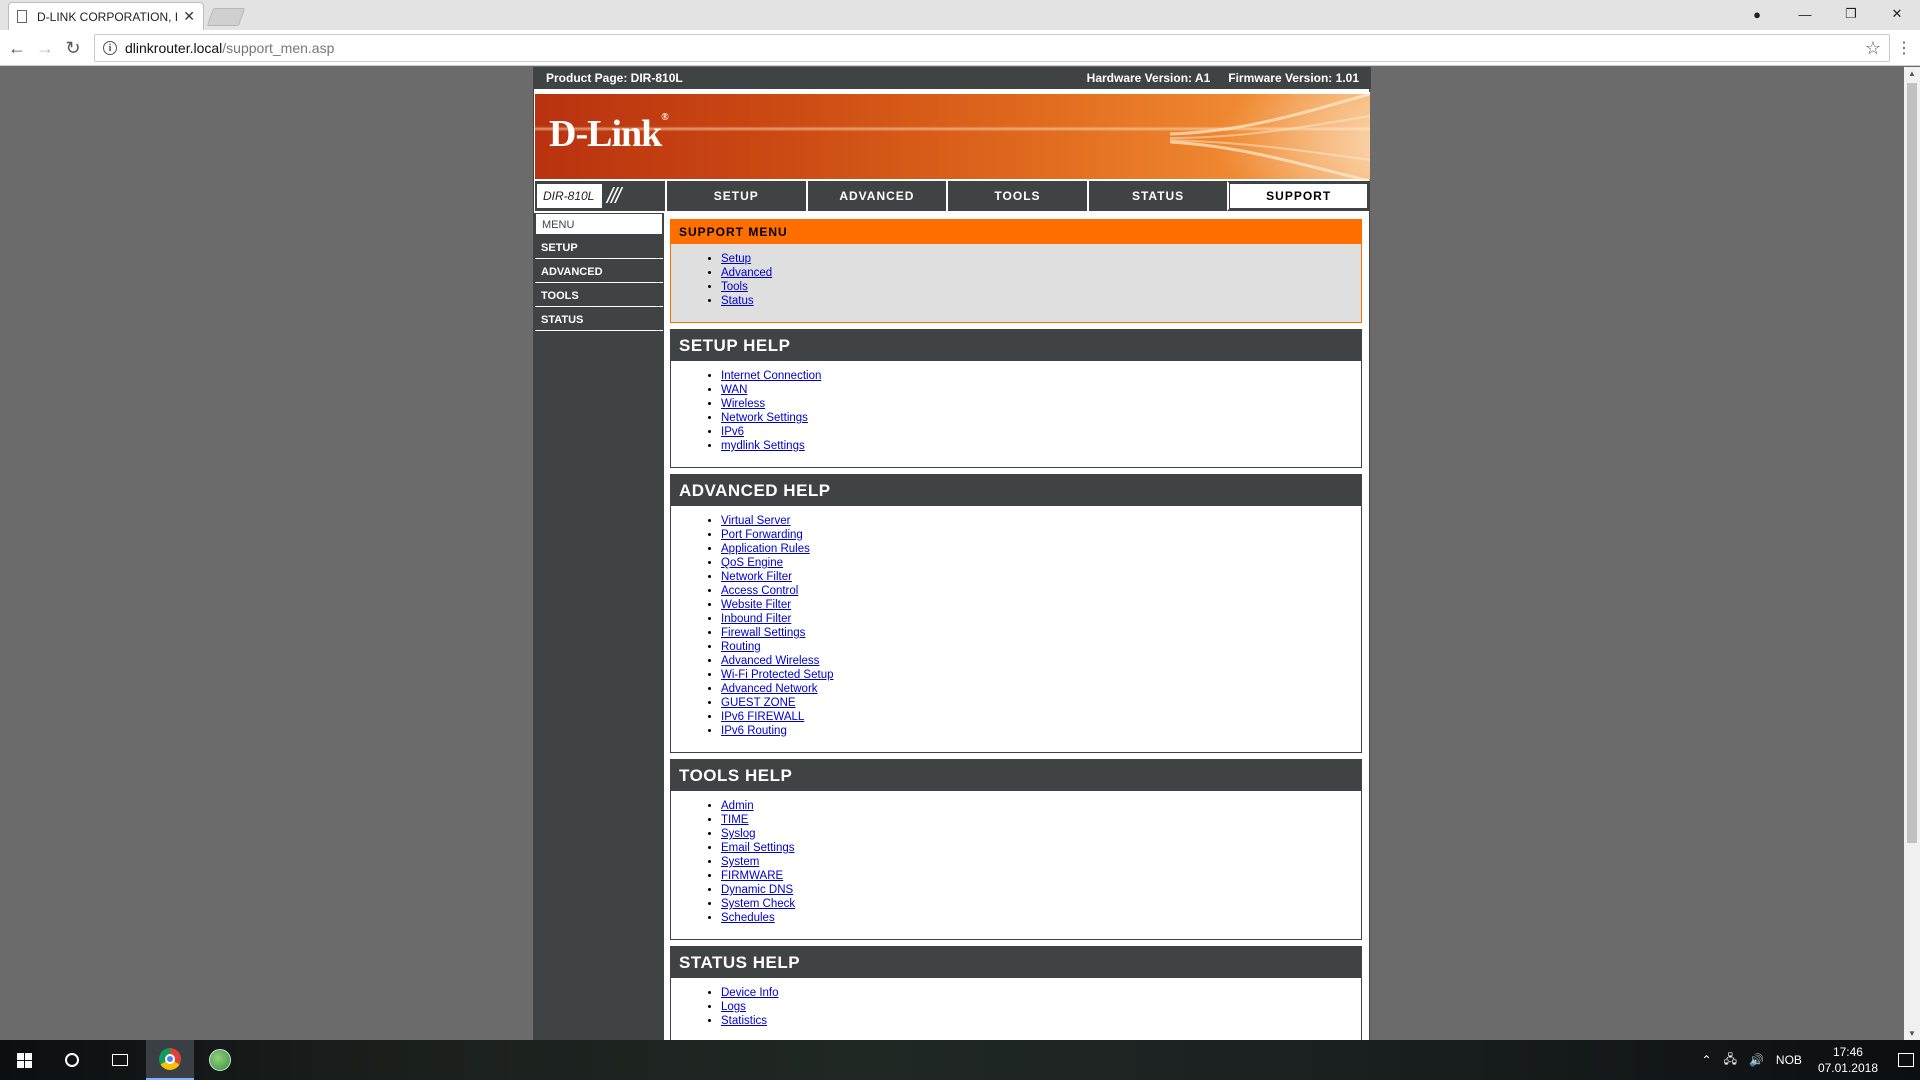 The image size is (1920, 1080). Describe the element at coordinates (759, 591) in the screenshot. I see `help-link: Access Control` at that location.